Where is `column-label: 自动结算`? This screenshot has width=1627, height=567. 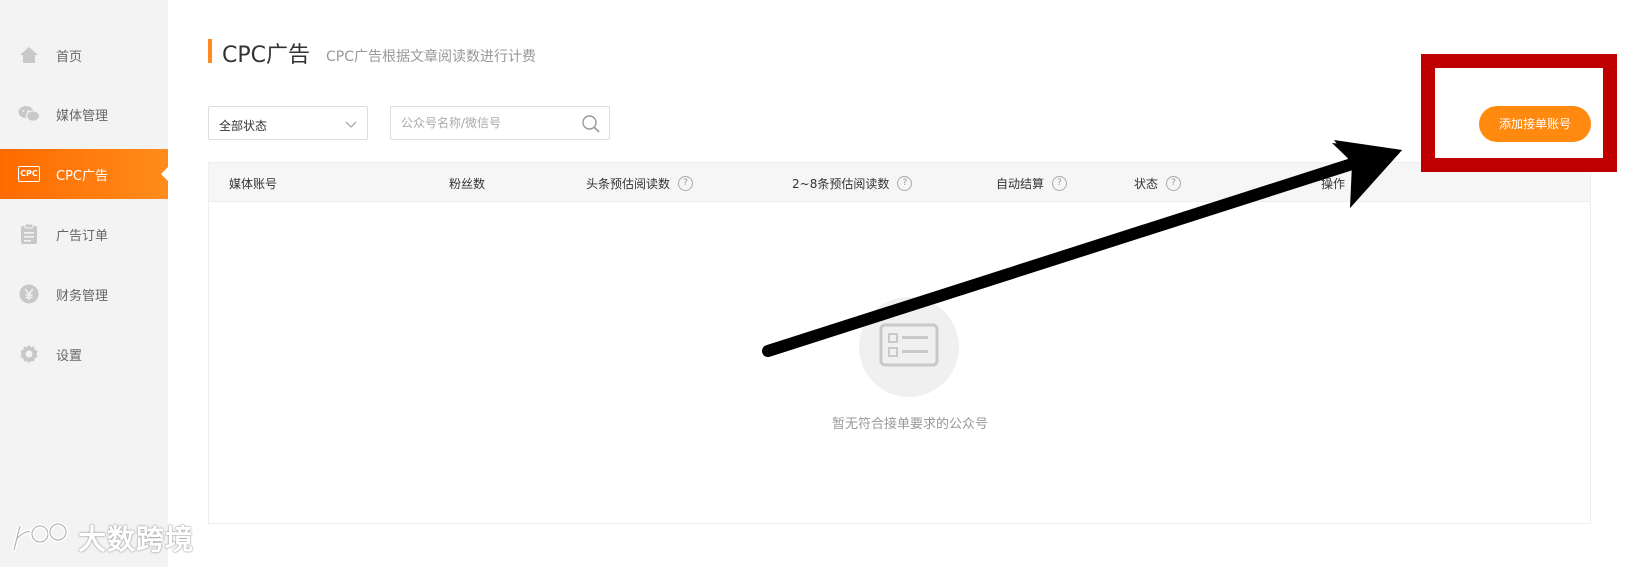
column-label: 自动结算 is located at coordinates (1020, 184).